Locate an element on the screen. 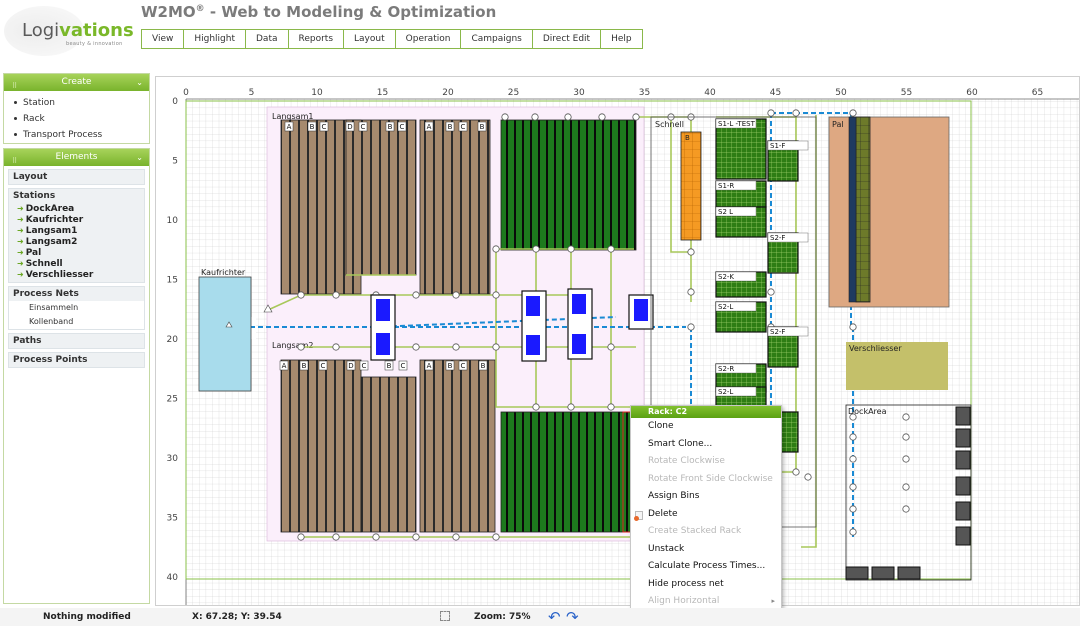  menu-layout: Layout is located at coordinates (370, 39).